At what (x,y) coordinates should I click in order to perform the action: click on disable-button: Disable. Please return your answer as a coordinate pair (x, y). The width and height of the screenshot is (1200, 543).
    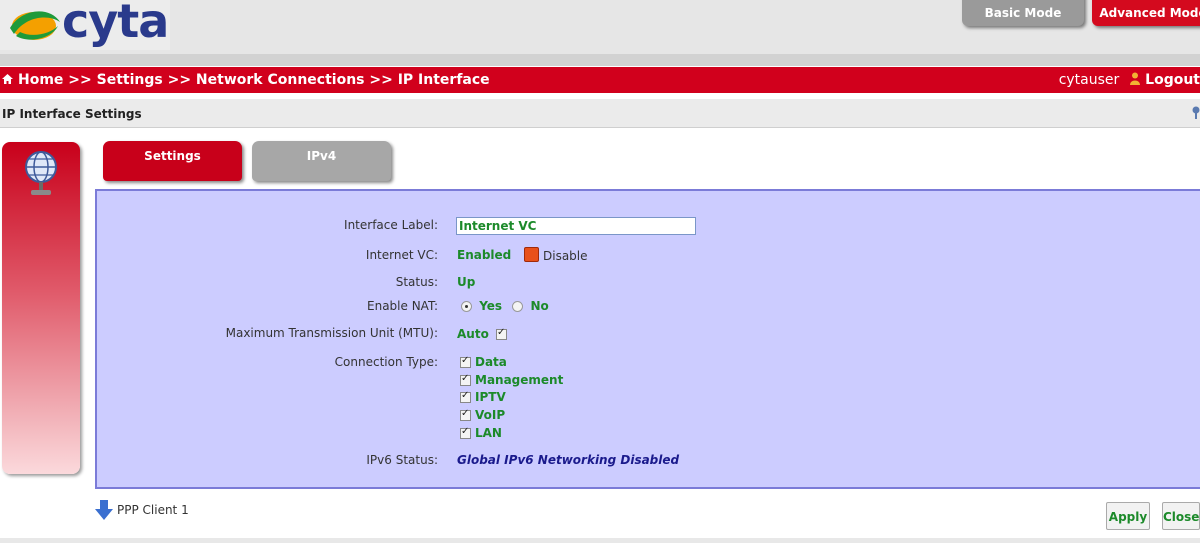
    Looking at the image, I should click on (556, 255).